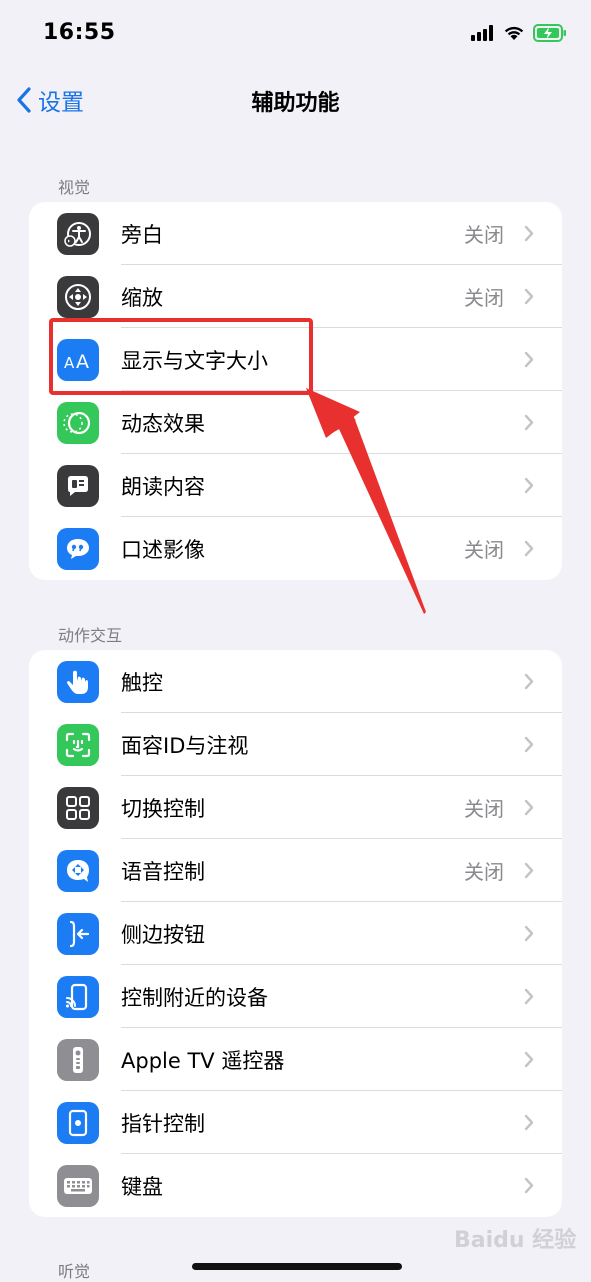 The height and width of the screenshot is (1282, 591). I want to click on row-label: 朗读内容, so click(163, 486).